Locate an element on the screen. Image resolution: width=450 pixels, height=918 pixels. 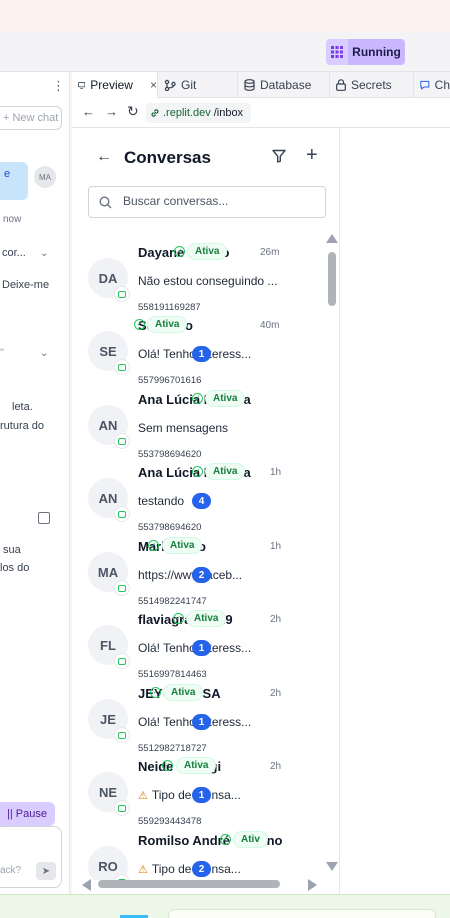
chat-icon is located at coordinates (425, 85).